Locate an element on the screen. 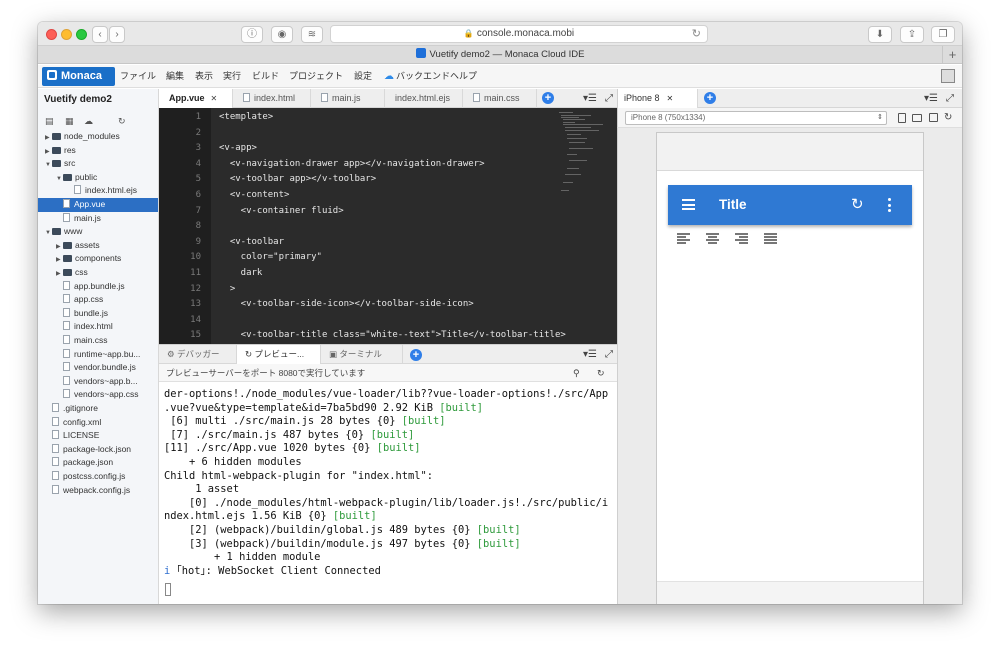  format-align-left-icon is located at coordinates (683, 238).